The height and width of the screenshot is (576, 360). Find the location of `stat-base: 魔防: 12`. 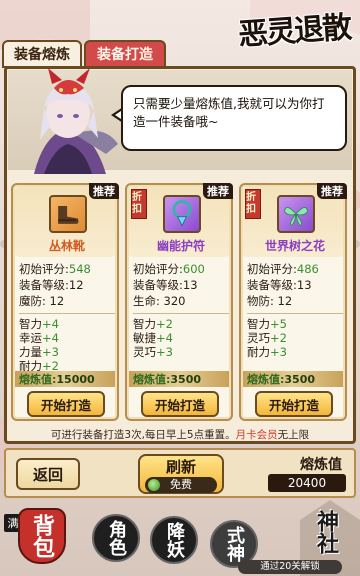

stat-base: 魔防: 12 is located at coordinates (42, 301).